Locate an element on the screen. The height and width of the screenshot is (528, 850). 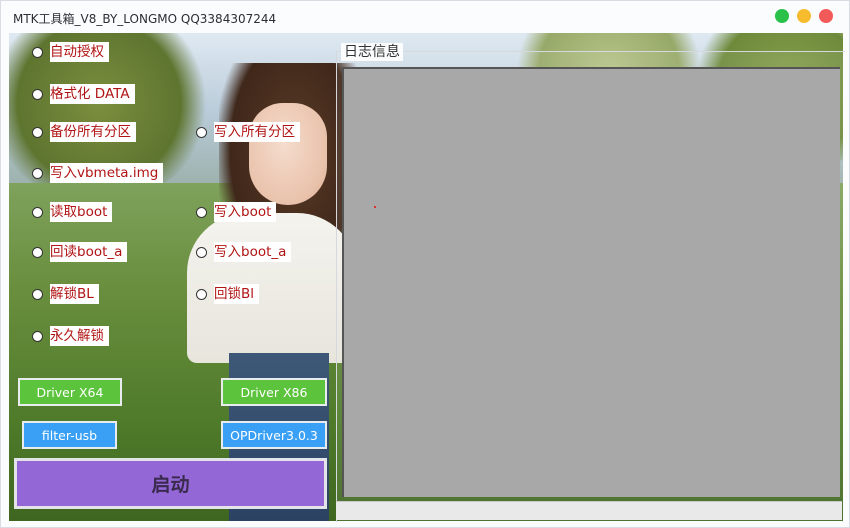
option-format-data: 格式化 DATA is located at coordinates (83, 94).